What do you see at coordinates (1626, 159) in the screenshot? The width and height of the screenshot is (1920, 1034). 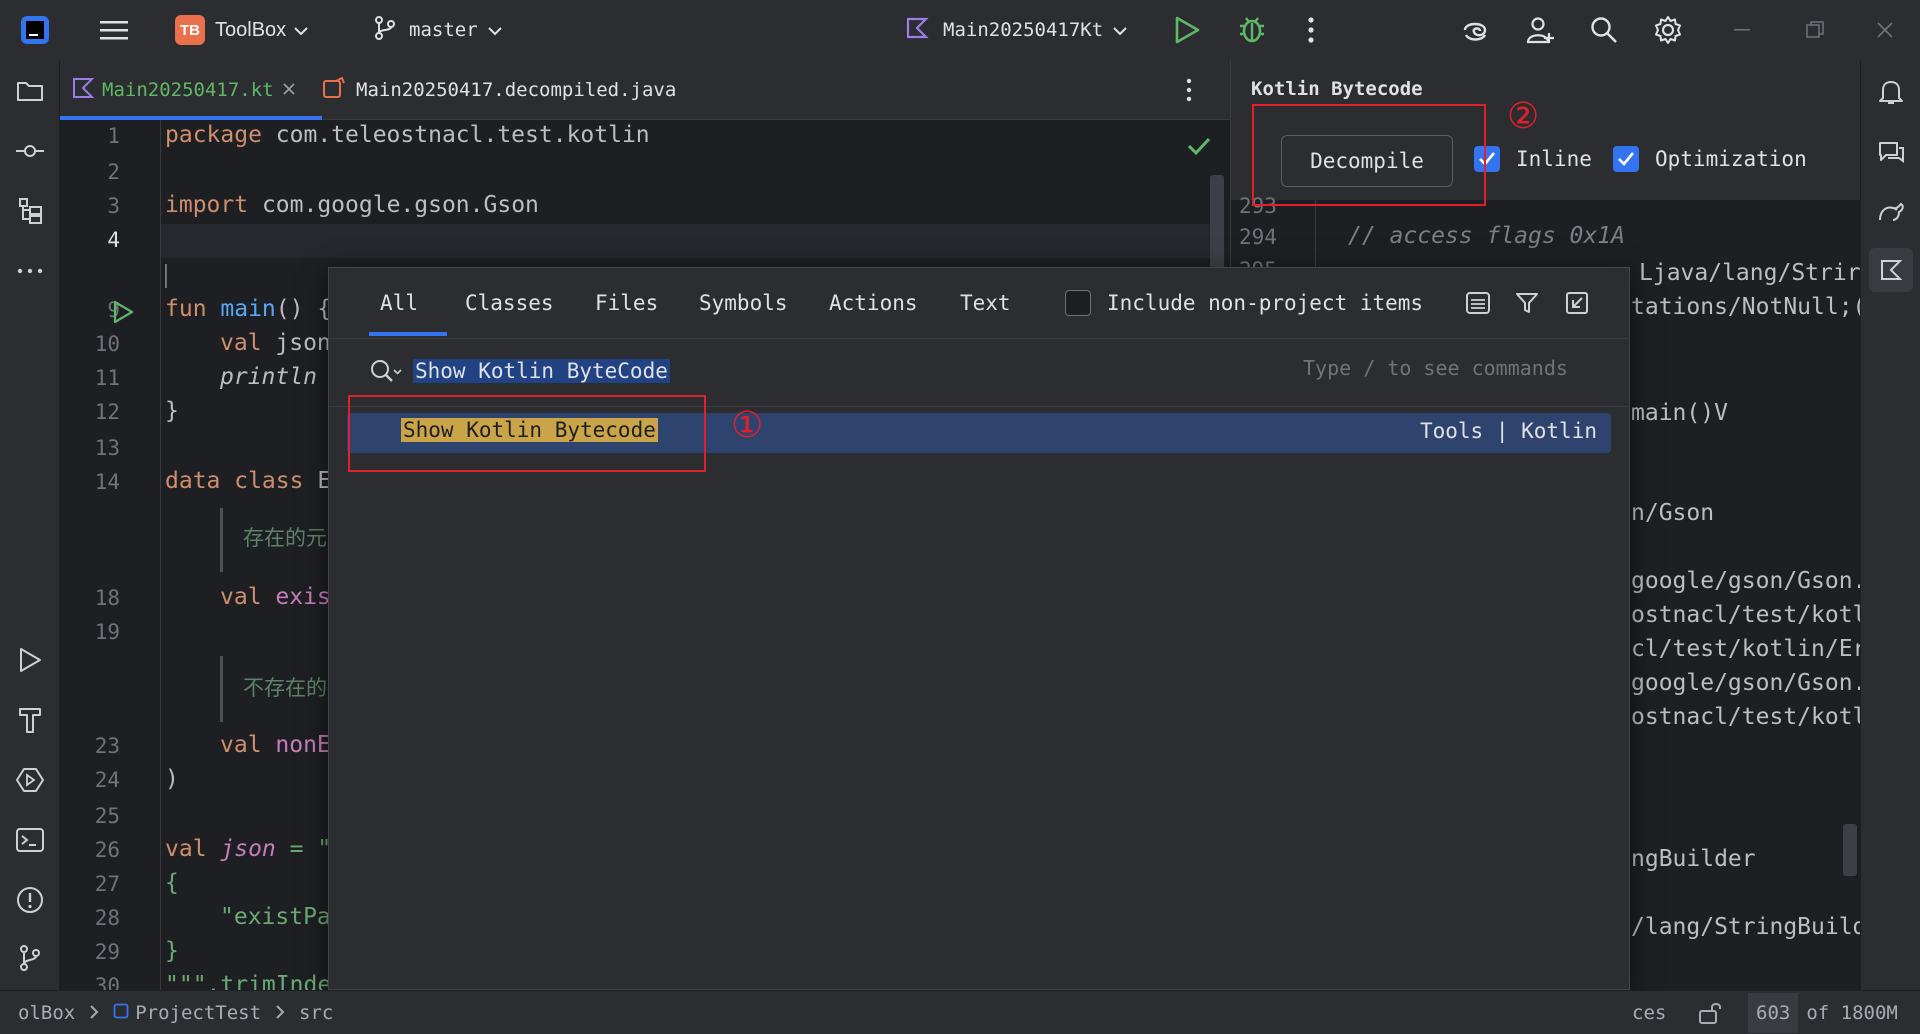 I see `checkbox-checked-icon` at bounding box center [1626, 159].